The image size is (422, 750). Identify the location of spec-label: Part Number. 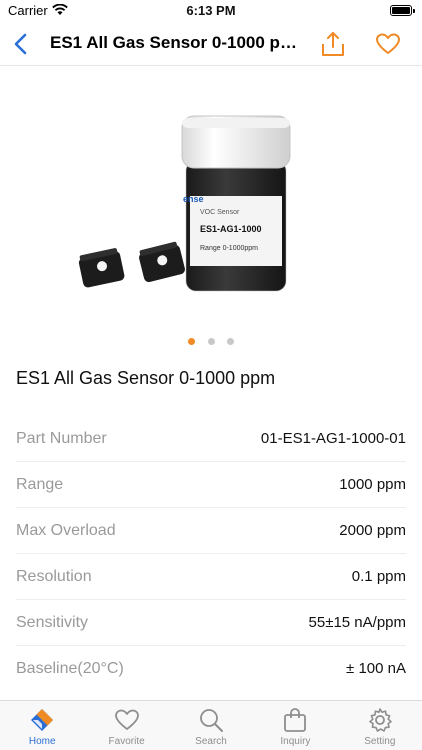
(61, 438).